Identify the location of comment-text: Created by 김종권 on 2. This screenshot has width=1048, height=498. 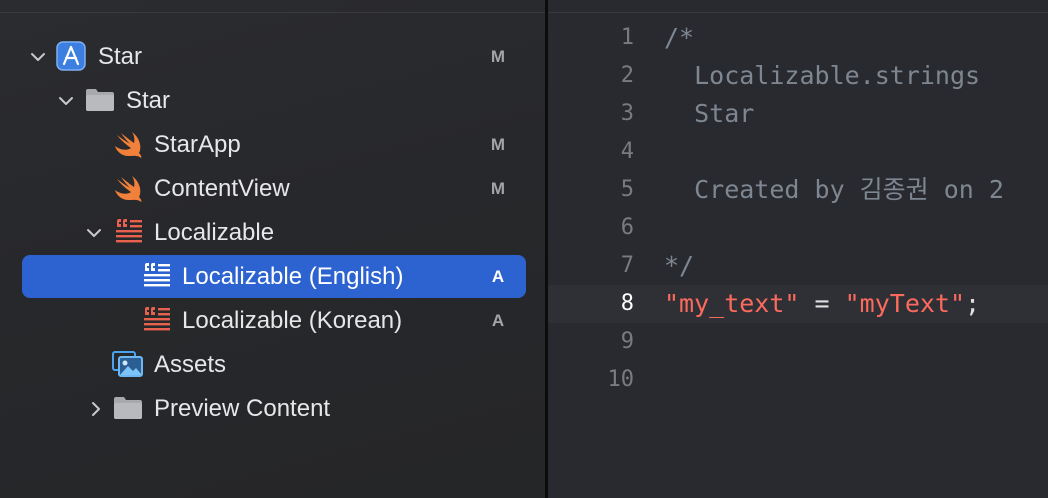
(834, 189).